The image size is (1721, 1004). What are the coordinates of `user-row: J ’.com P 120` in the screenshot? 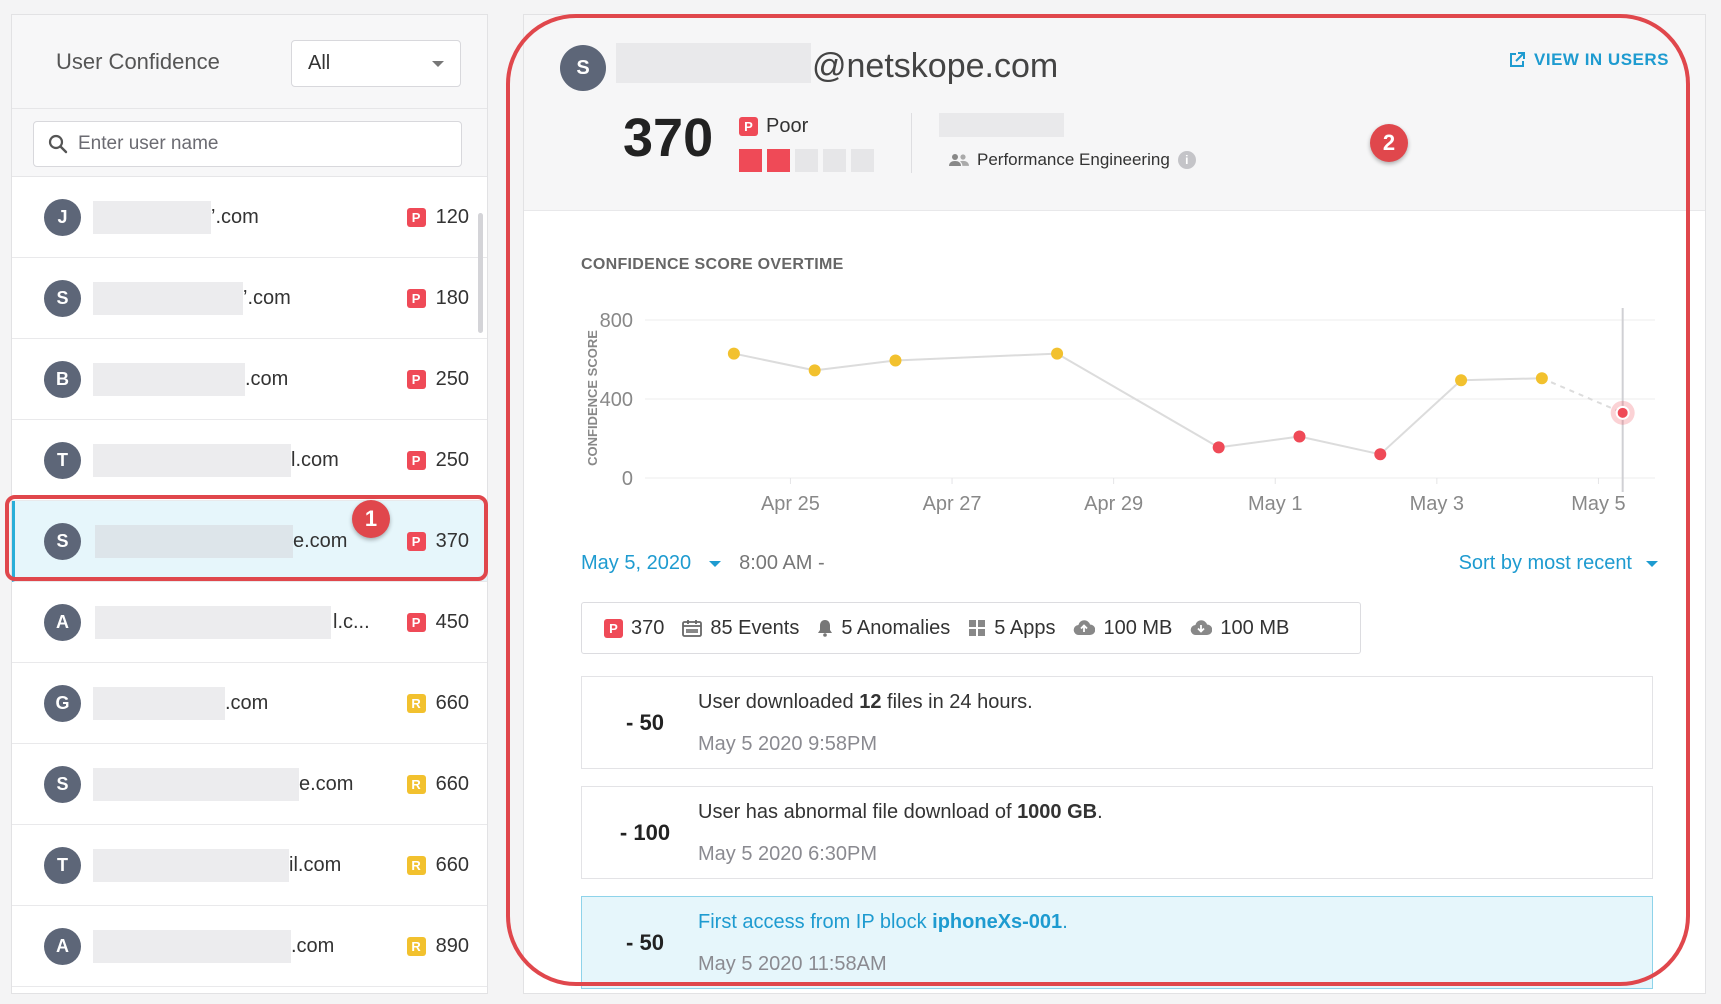 It's located at (249, 217).